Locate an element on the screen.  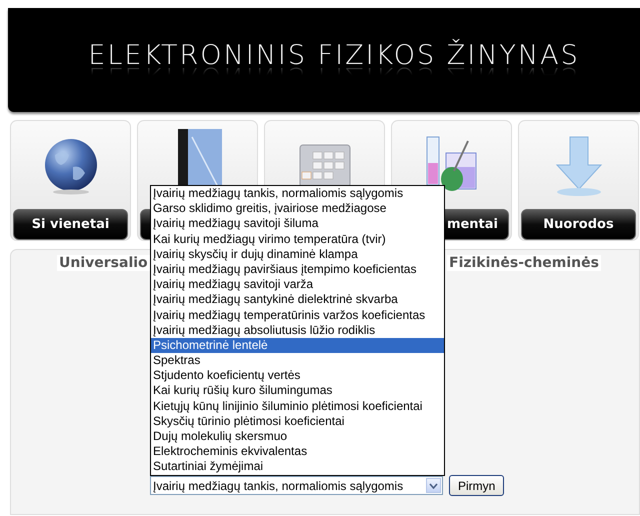
menu-button: Nuorodos is located at coordinates (578, 224).